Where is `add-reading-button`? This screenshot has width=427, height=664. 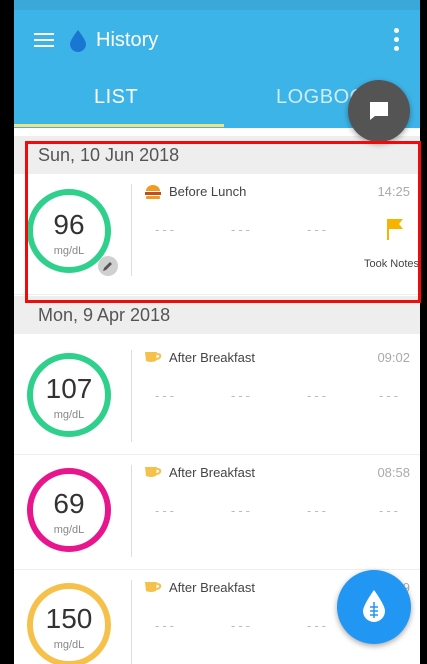 add-reading-button is located at coordinates (374, 607).